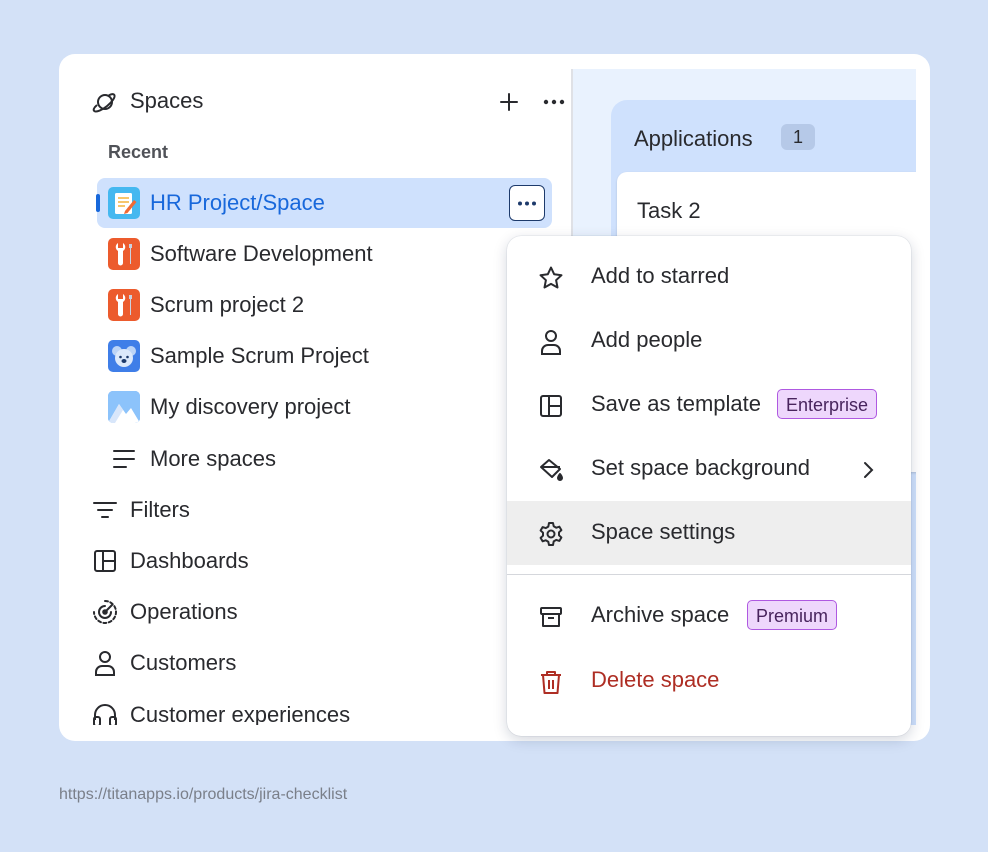 The image size is (988, 852). Describe the element at coordinates (160, 509) in the screenshot. I see `nav-label: Filters` at that location.